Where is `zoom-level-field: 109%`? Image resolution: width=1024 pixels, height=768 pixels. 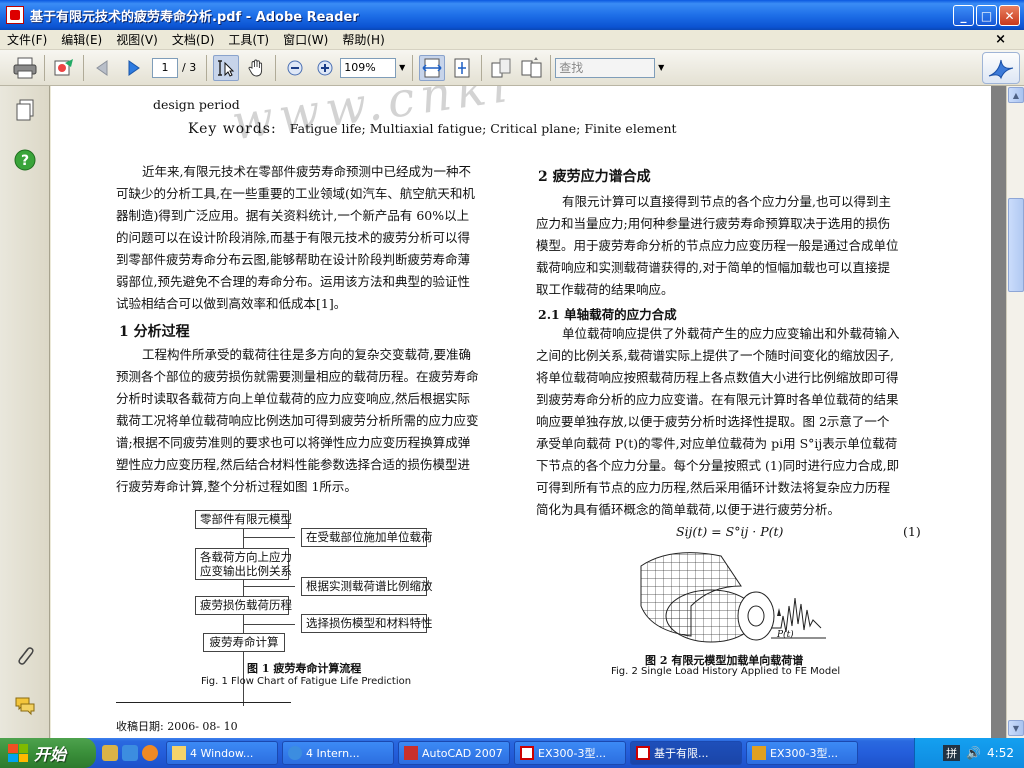 zoom-level-field: 109% is located at coordinates (368, 67).